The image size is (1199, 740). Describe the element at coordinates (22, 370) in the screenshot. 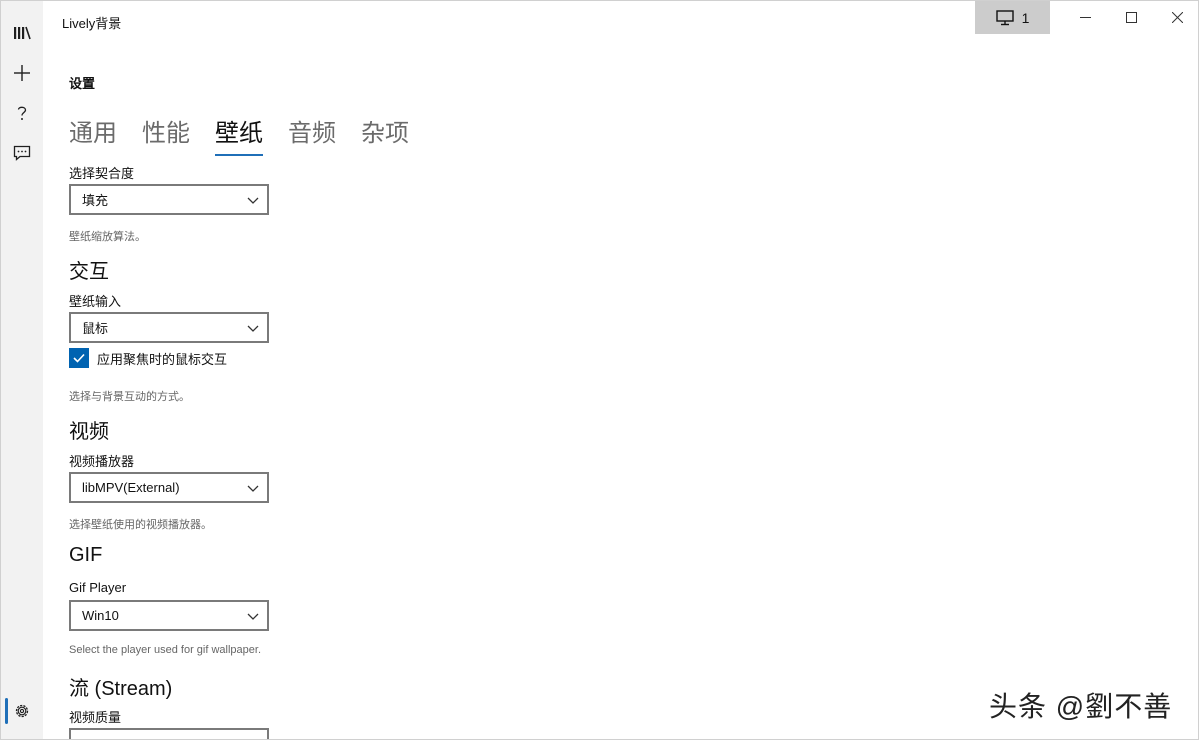

I see `nav-rail` at that location.